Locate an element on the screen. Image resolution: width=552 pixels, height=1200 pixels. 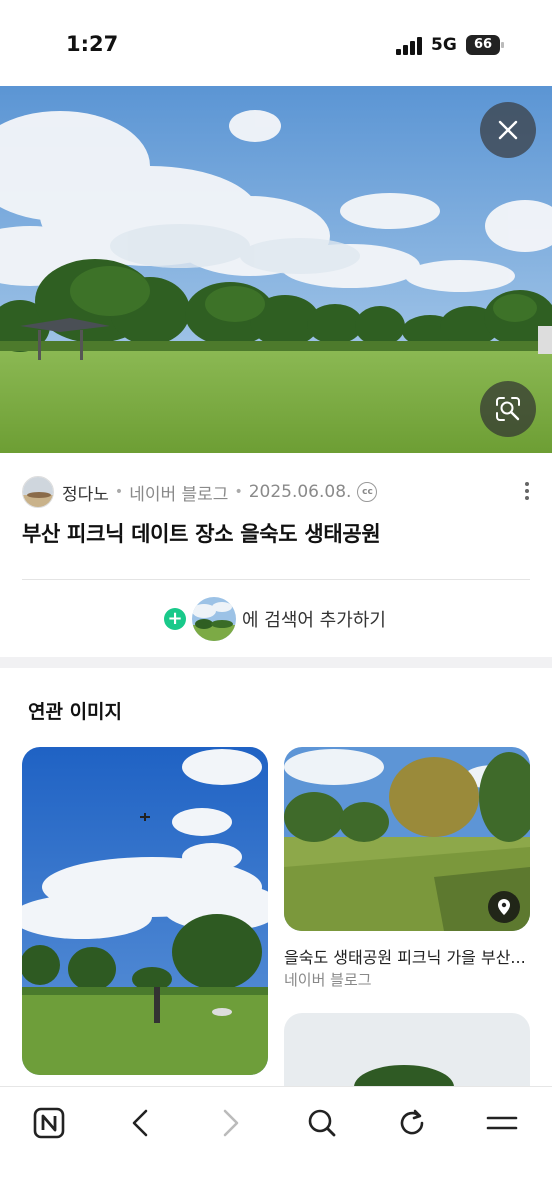
status-bar: 1:27 5G 66 is located at coordinates (276, 43).